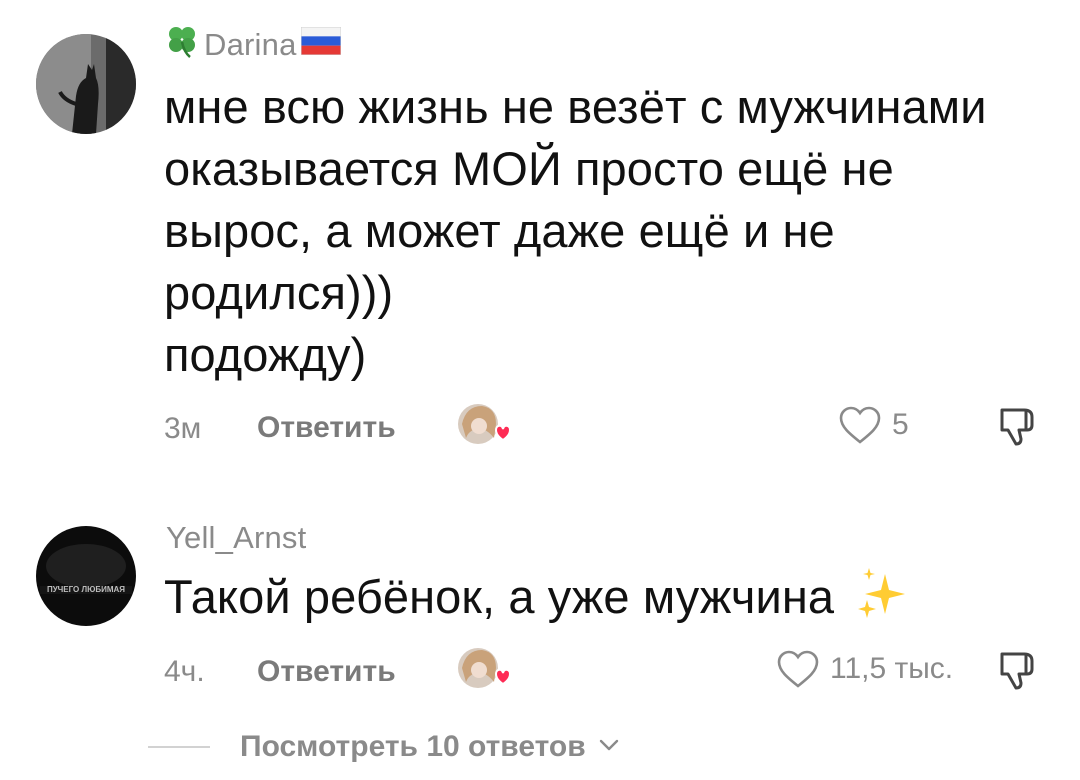 This screenshot has width=1080, height=780. Describe the element at coordinates (86, 576) in the screenshot. I see `avatar: ПУЧЕГО ЛЮБИМАЯ` at that location.